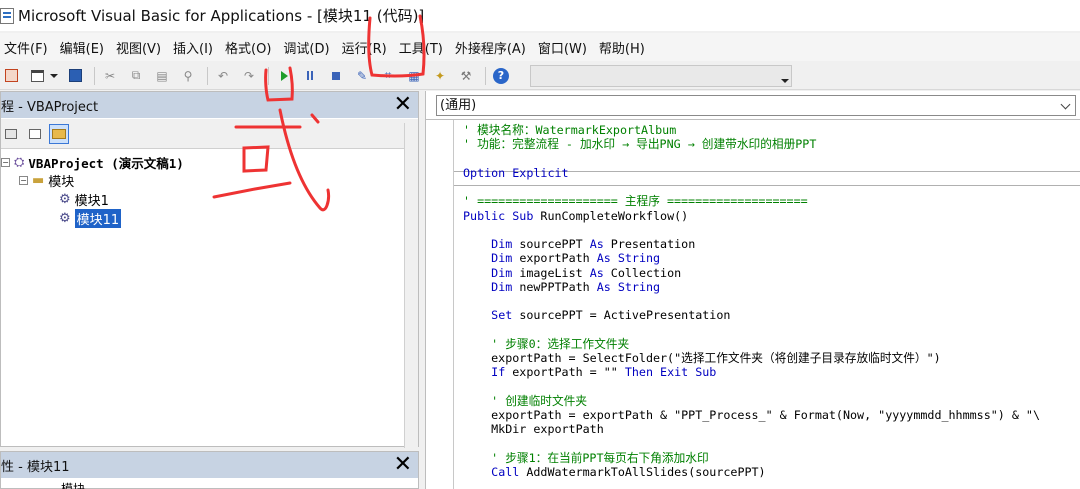 This screenshot has height=489, width=1080. I want to click on menu-item-7: 工具(T), so click(422, 47).